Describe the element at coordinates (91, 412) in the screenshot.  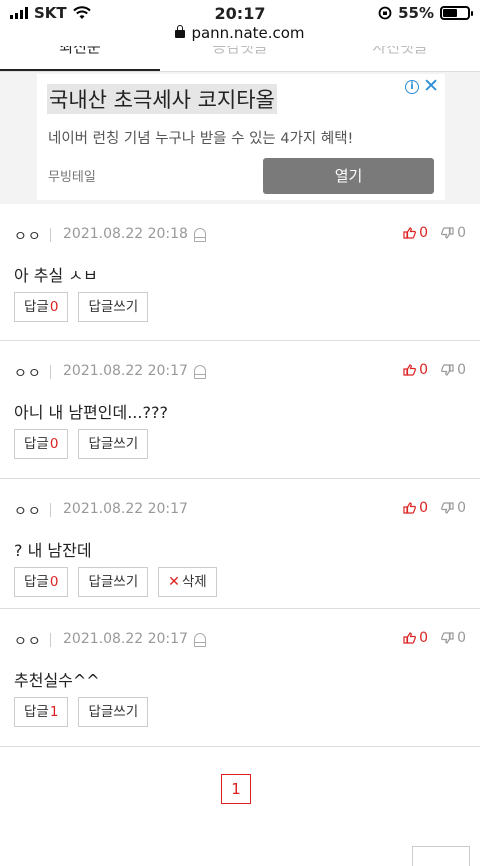
I see `comment-text: 아니 내 남편인데...???` at that location.